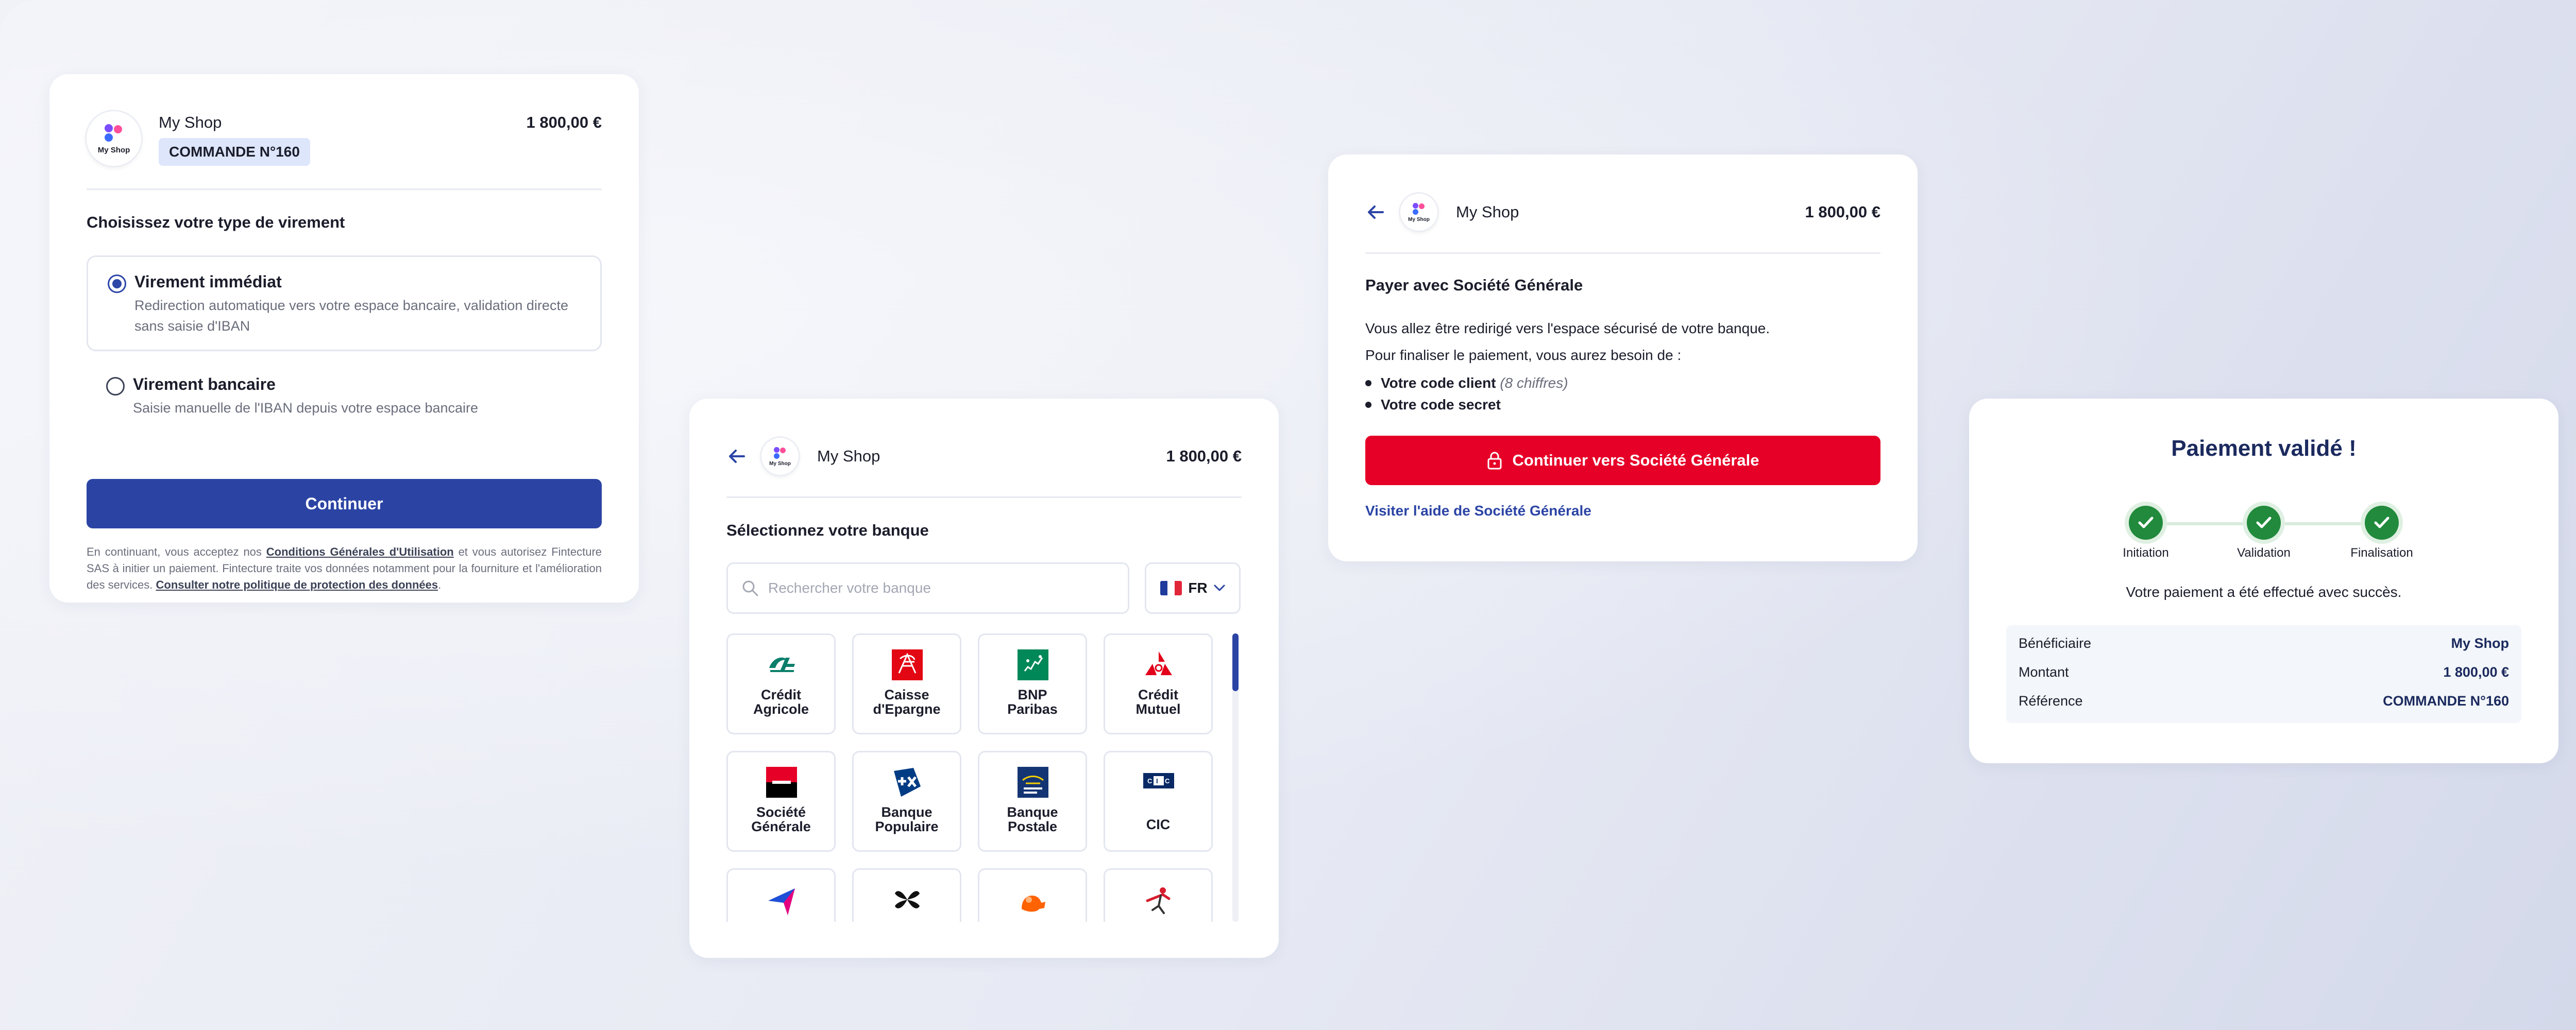  What do you see at coordinates (1158, 901) in the screenshot?
I see `figure-bank-logo-icon` at bounding box center [1158, 901].